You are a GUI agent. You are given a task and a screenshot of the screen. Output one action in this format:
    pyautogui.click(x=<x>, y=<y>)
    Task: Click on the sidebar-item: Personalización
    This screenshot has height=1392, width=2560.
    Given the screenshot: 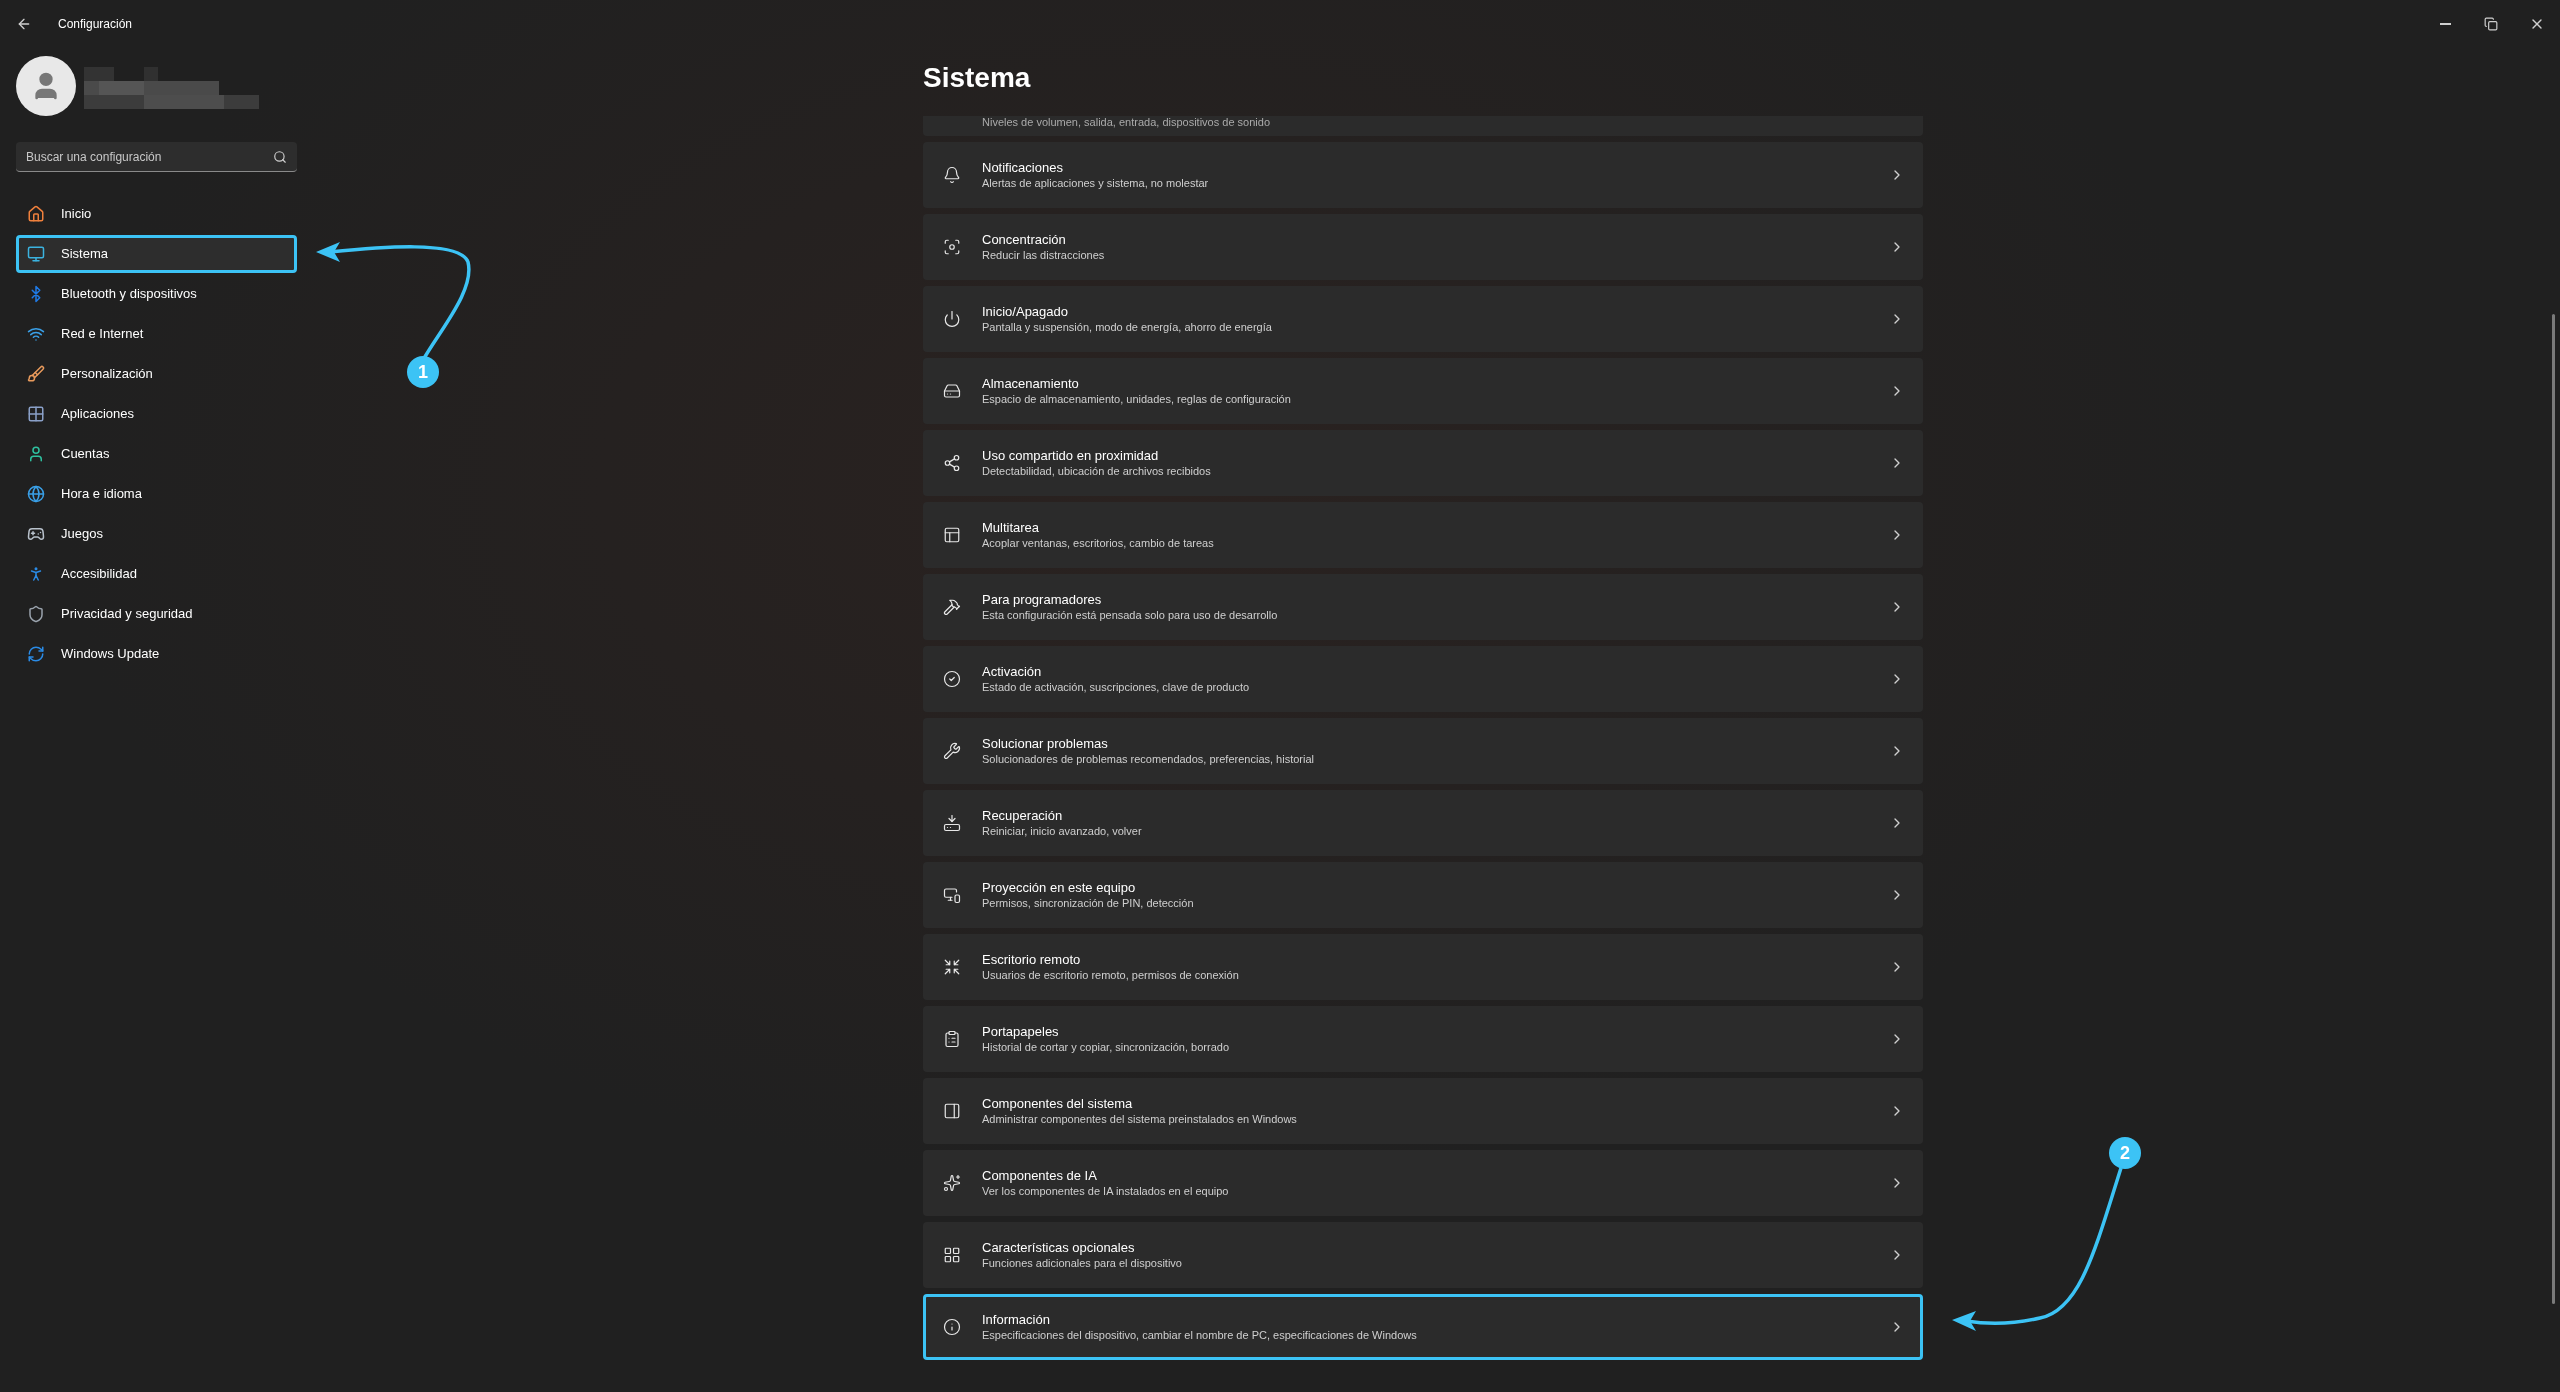 What is the action you would take?
    pyautogui.click(x=156, y=374)
    